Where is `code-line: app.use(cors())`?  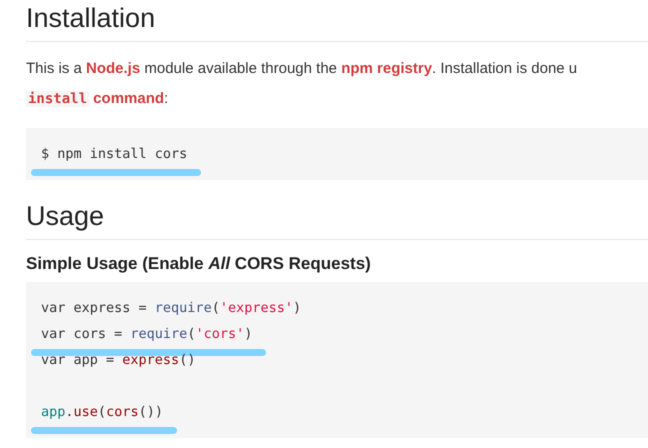
code-line: app.use(cors()) is located at coordinates (102, 412).